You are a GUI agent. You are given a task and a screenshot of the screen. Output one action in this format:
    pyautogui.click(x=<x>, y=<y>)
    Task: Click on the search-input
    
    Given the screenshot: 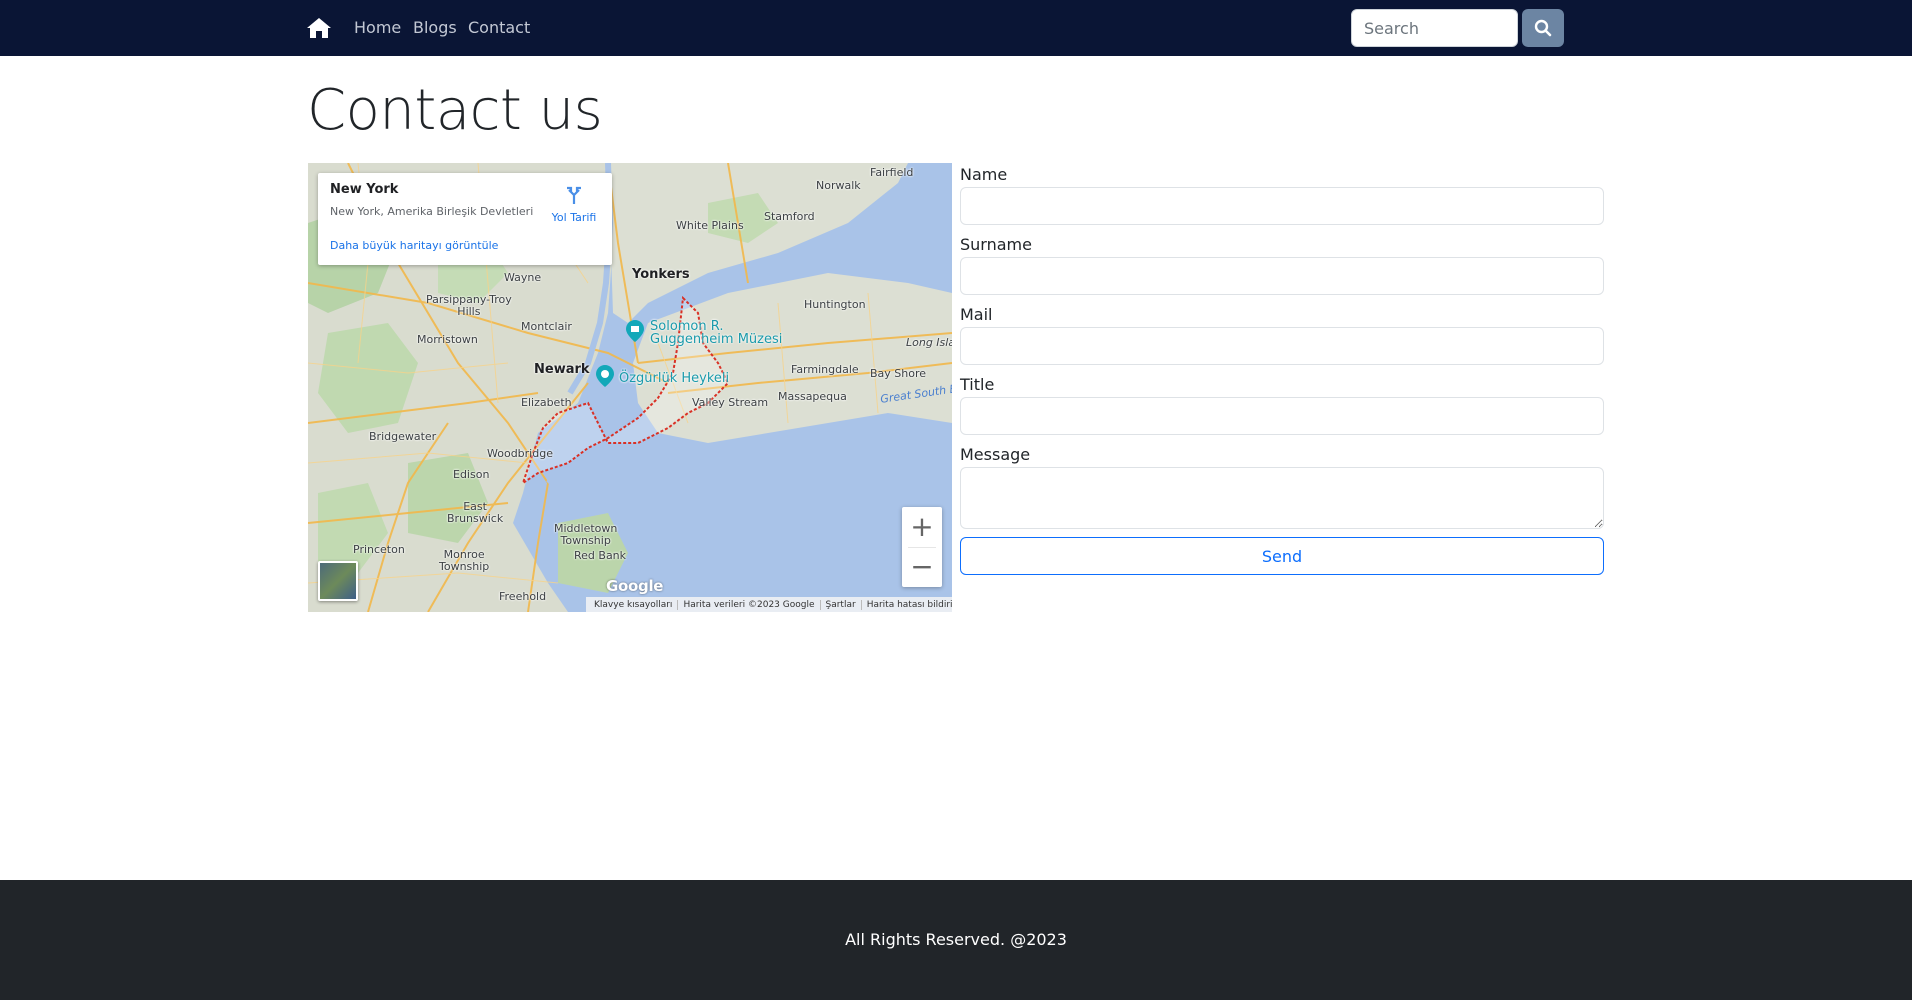 What is the action you would take?
    pyautogui.click(x=1434, y=28)
    